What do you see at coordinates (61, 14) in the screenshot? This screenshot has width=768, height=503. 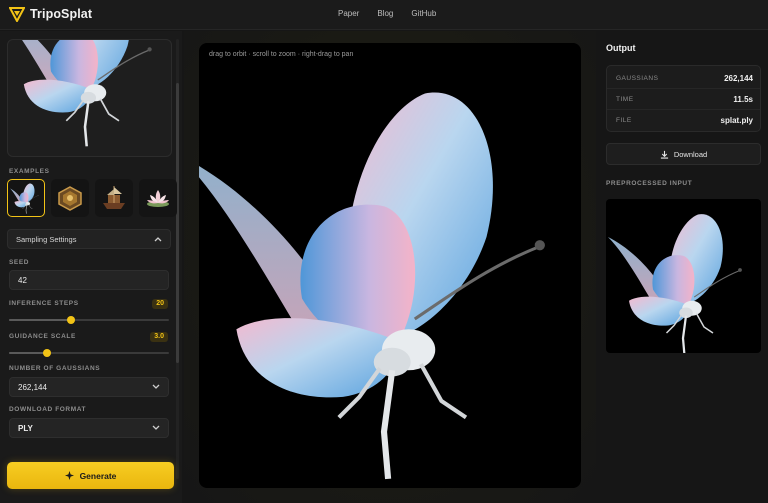 I see `app-name: TripoSplat` at bounding box center [61, 14].